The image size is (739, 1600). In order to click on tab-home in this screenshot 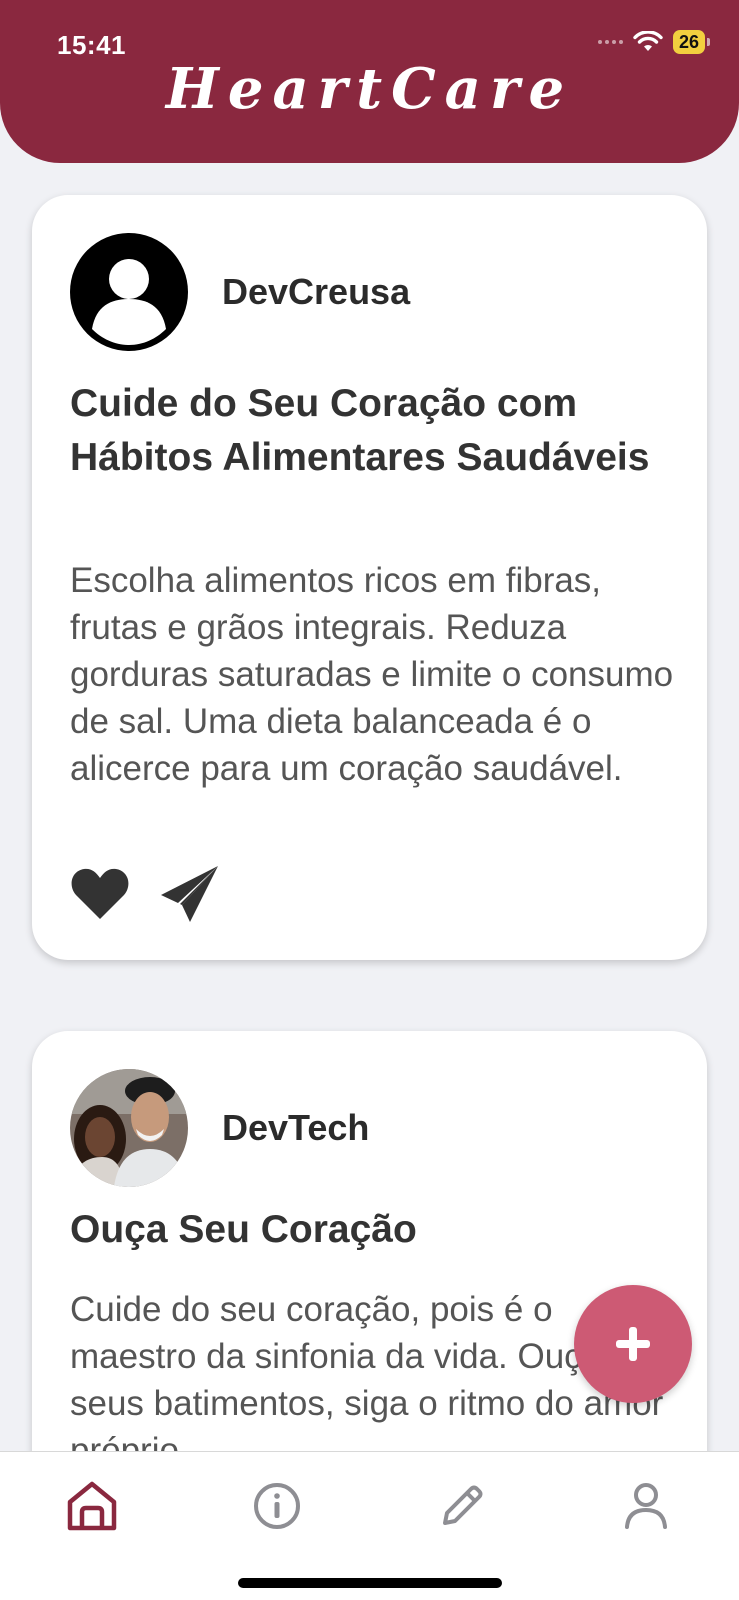, I will do `click(92, 1506)`.